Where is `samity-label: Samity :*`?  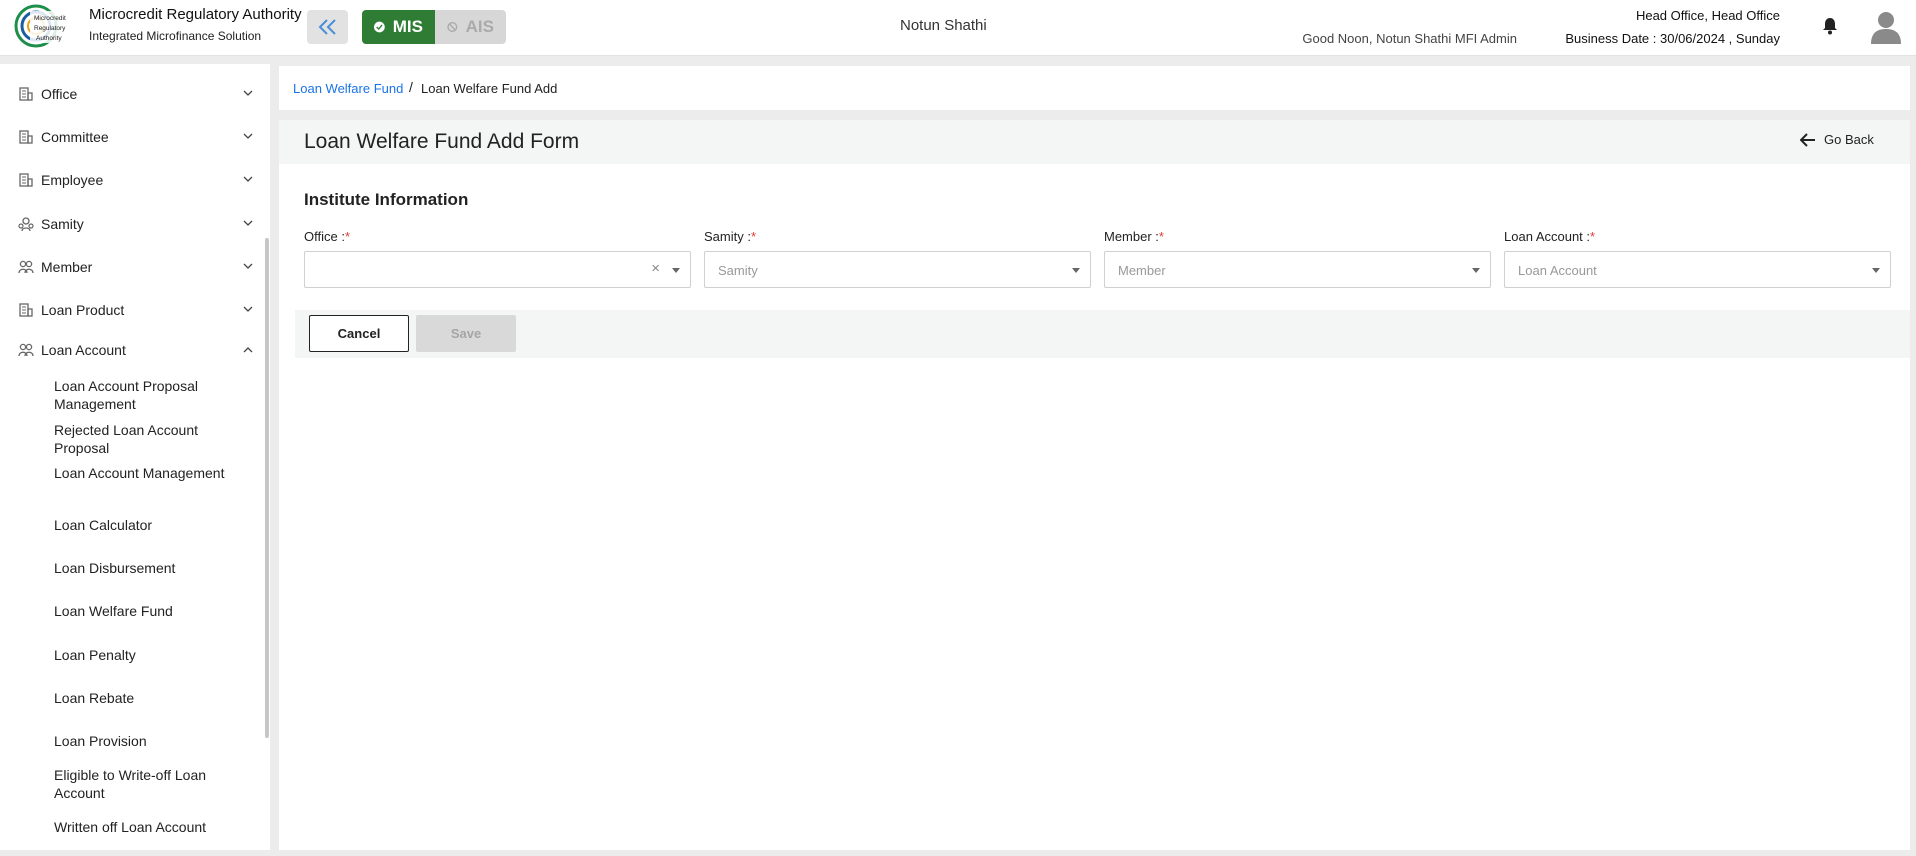 samity-label: Samity :* is located at coordinates (730, 236).